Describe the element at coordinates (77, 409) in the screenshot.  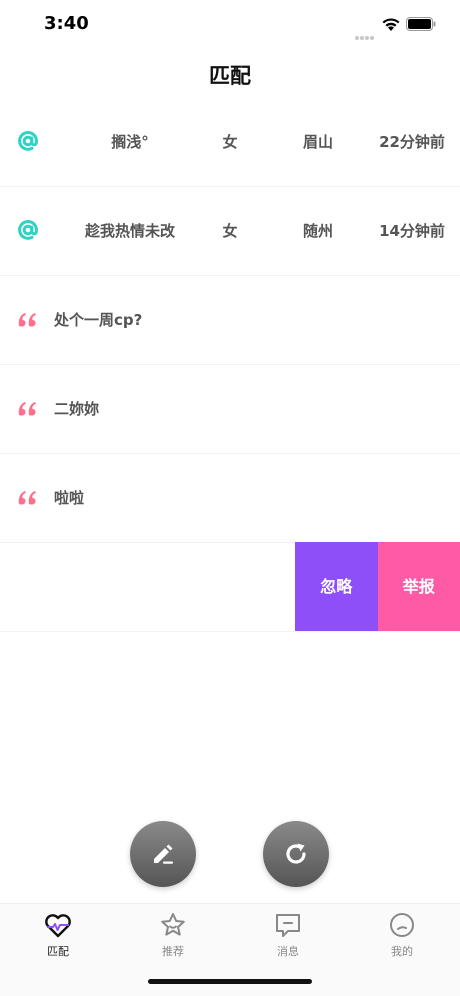
I see `message-text: 二妳妳` at that location.